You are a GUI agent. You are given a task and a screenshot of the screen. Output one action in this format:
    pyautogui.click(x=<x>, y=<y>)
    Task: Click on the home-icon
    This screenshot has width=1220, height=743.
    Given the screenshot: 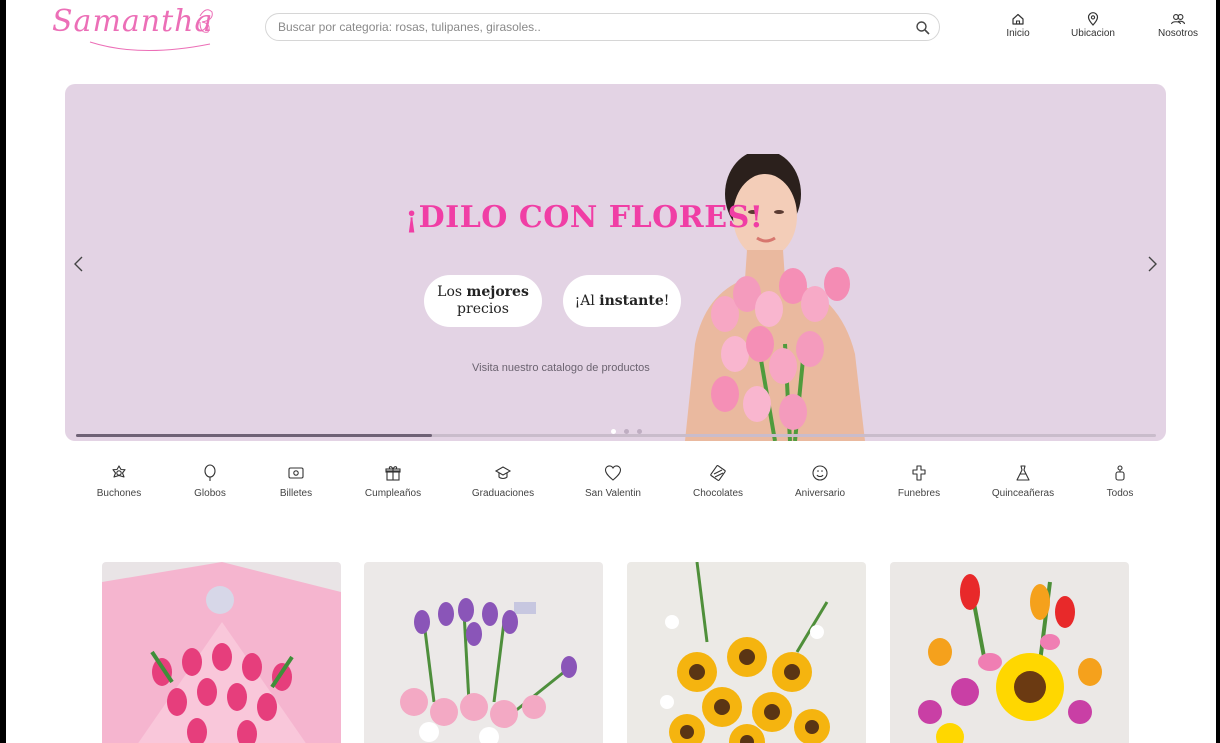 What is the action you would take?
    pyautogui.click(x=1018, y=19)
    